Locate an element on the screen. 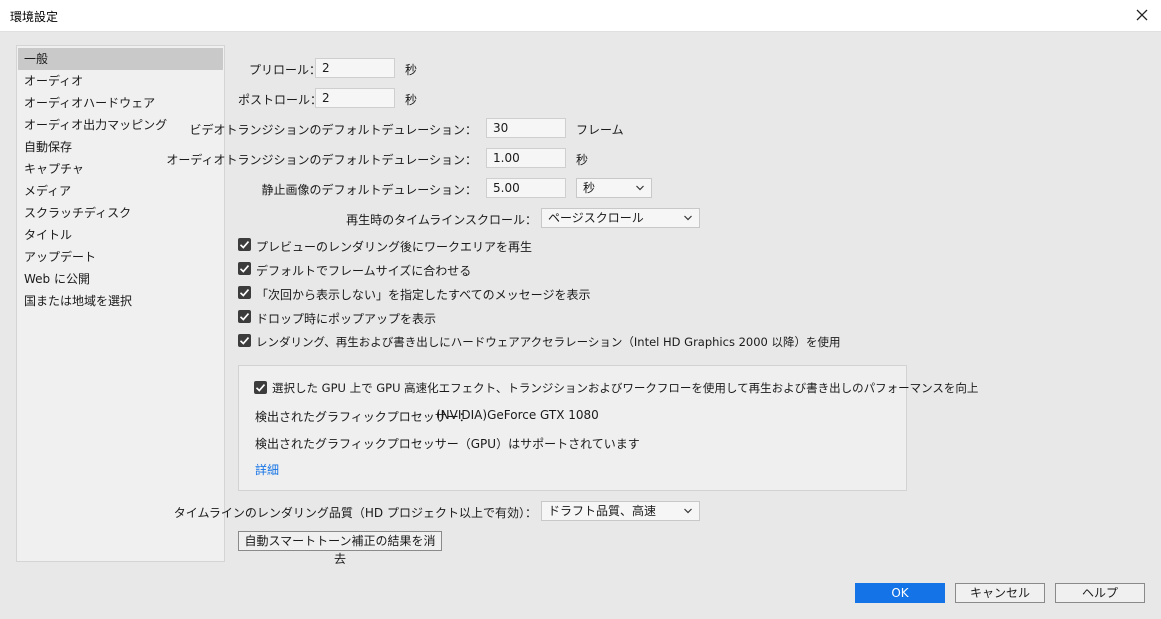 Image resolution: width=1161 pixels, height=619 pixels. checkbox-gpu-acceleration is located at coordinates (260, 387).